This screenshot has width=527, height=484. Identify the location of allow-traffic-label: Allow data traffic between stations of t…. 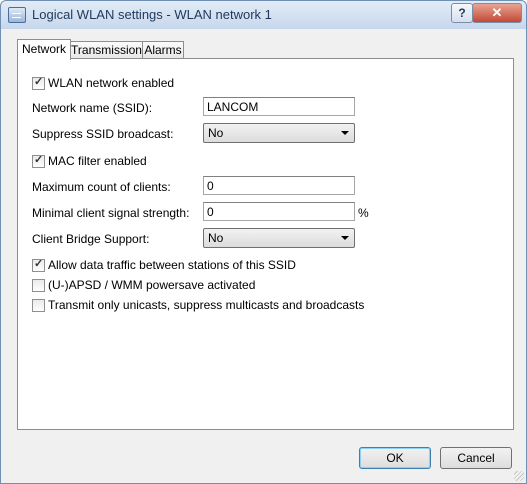
(172, 265).